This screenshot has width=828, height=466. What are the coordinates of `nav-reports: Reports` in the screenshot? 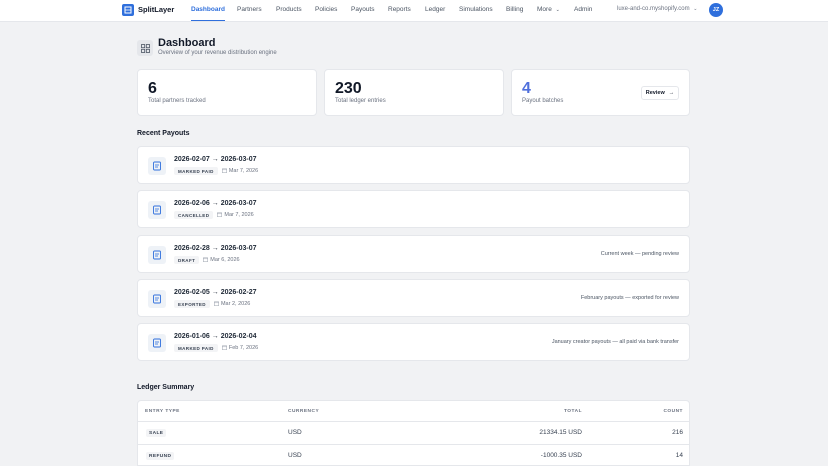 It's located at (399, 9).